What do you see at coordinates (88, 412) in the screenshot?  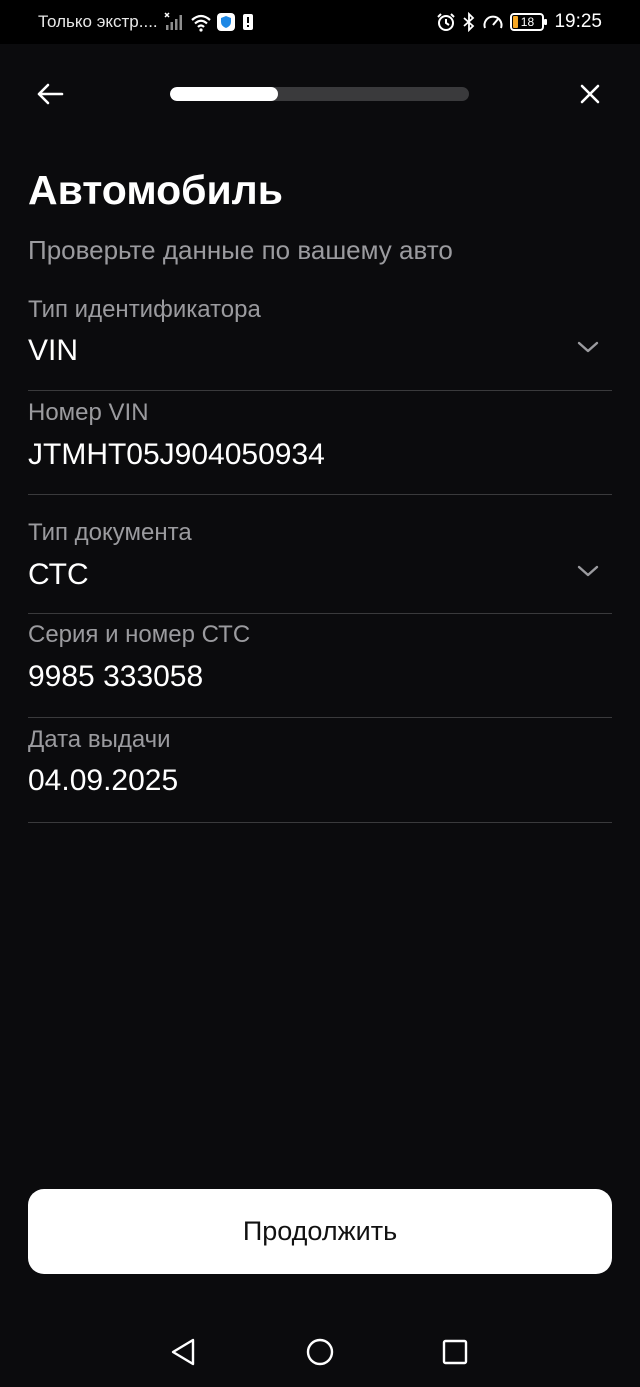 I see `field-label: Номер VIN` at bounding box center [88, 412].